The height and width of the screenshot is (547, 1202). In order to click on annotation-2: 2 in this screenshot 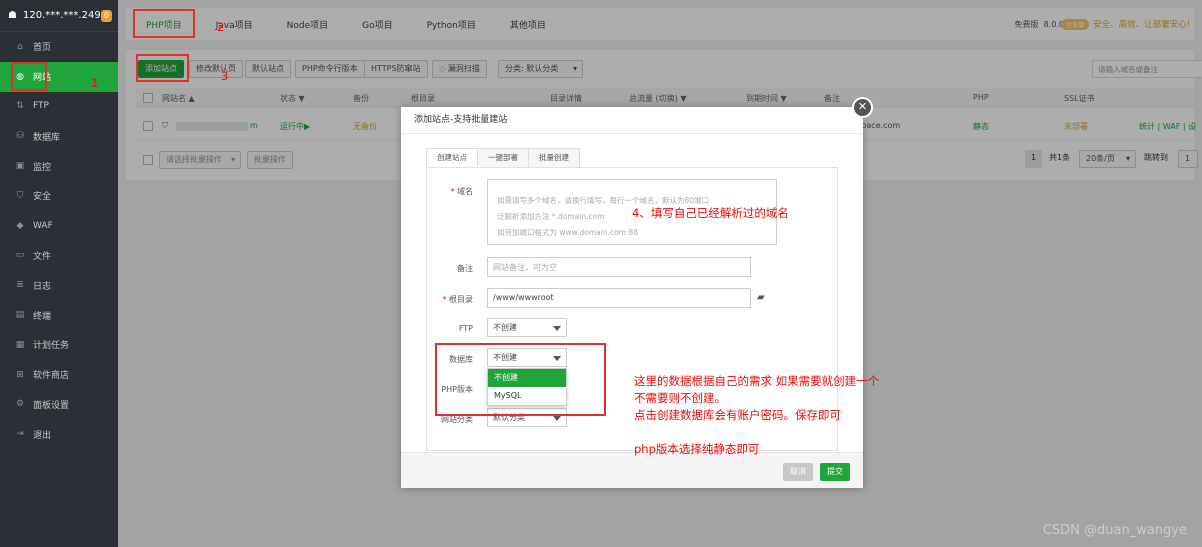, I will do `click(221, 27)`.